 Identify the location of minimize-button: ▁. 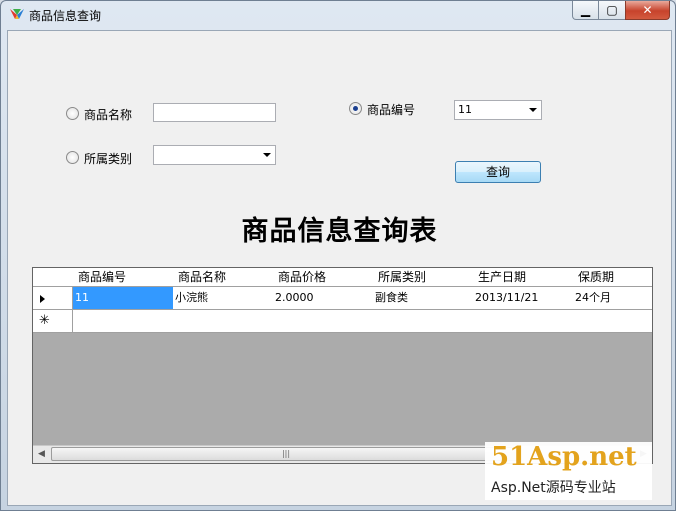
(585, 10).